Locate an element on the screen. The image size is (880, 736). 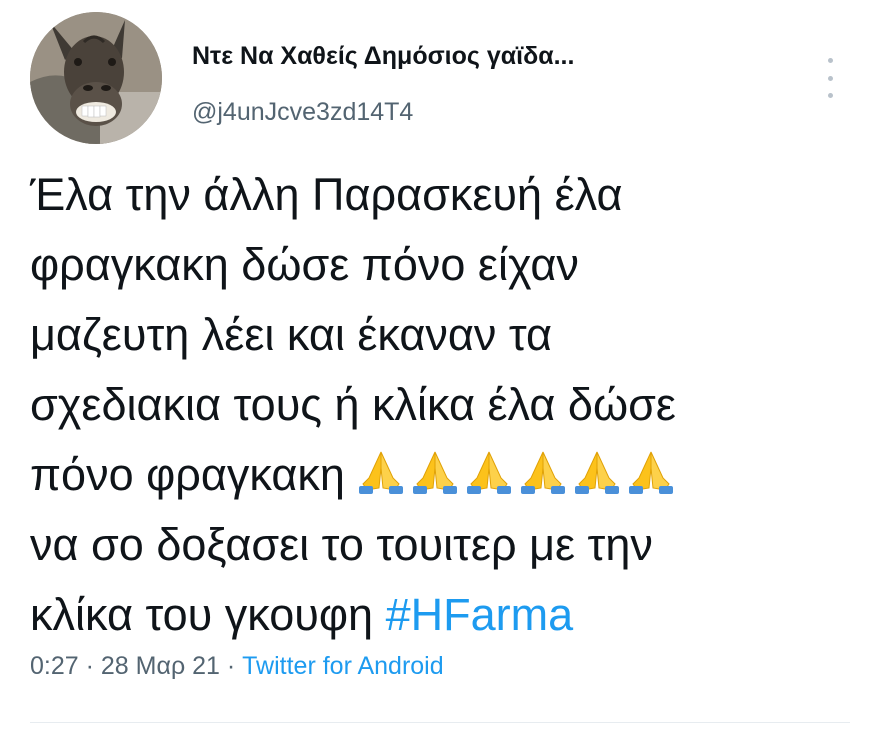
tweet-line: να σο δοξασει το τουιτερ με την is located at coordinates (341, 544).